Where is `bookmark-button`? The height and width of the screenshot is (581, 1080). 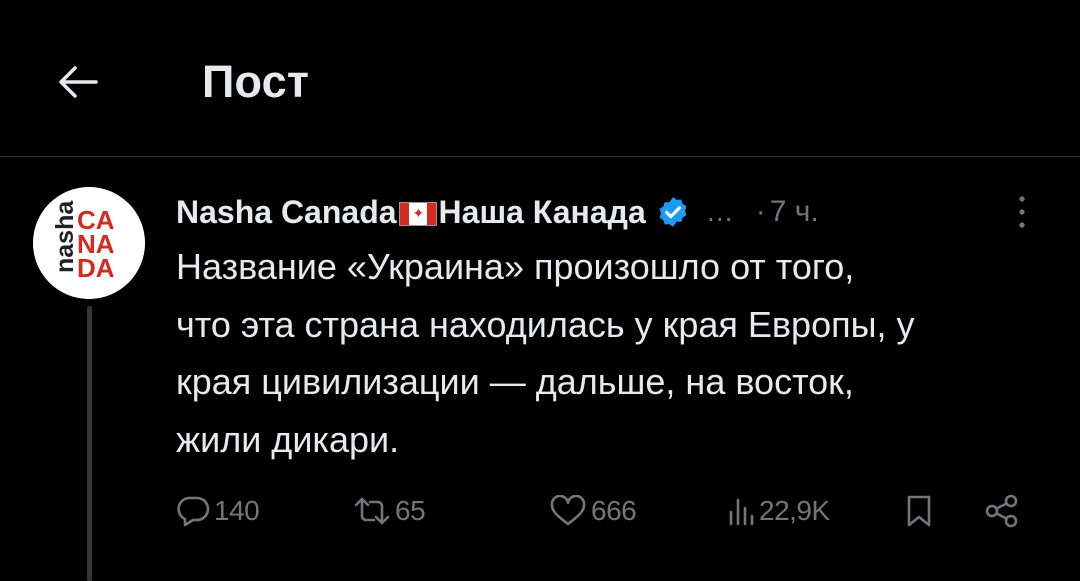 bookmark-button is located at coordinates (919, 511).